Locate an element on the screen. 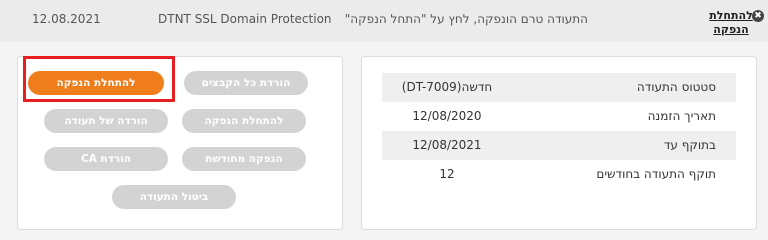  product-name: DTNT SSL Domain Protection is located at coordinates (245, 19).